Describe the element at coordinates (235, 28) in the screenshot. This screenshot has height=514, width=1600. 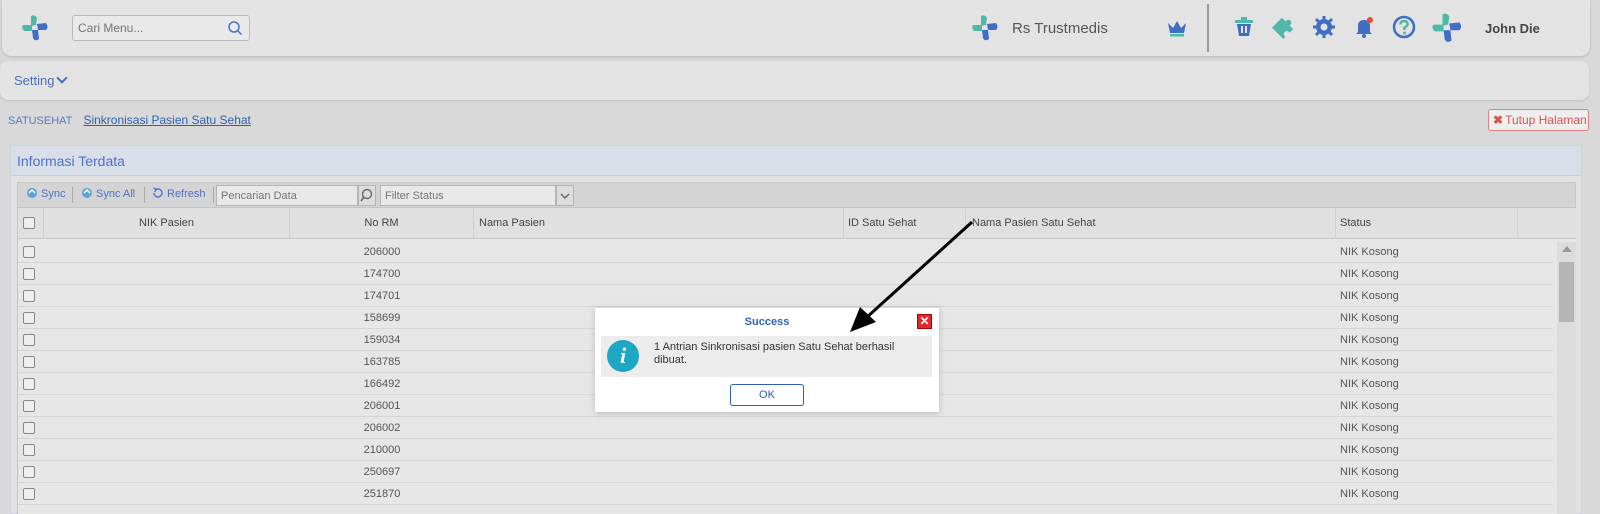
I see `search-icon` at that location.